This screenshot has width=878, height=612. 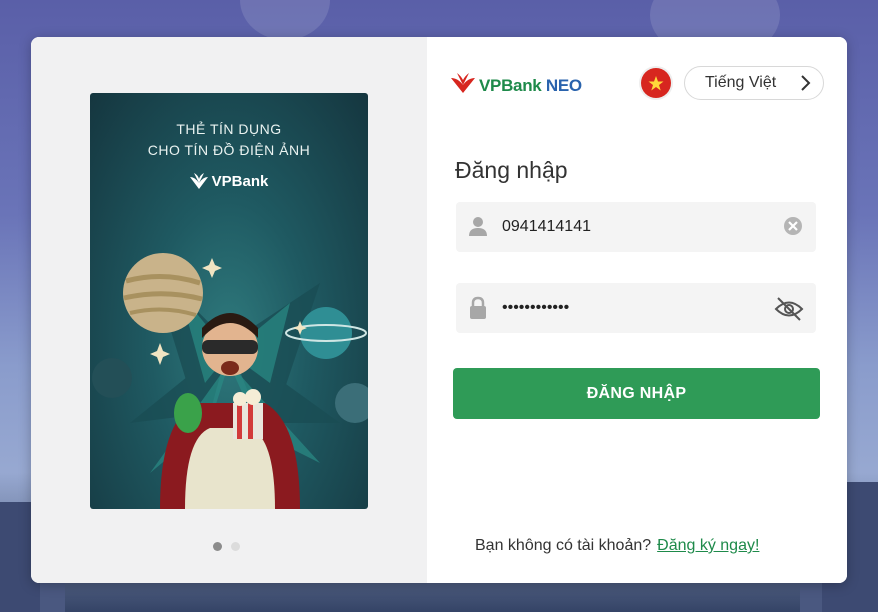 I want to click on signup-link: Đăng ký ngay!, so click(x=708, y=545).